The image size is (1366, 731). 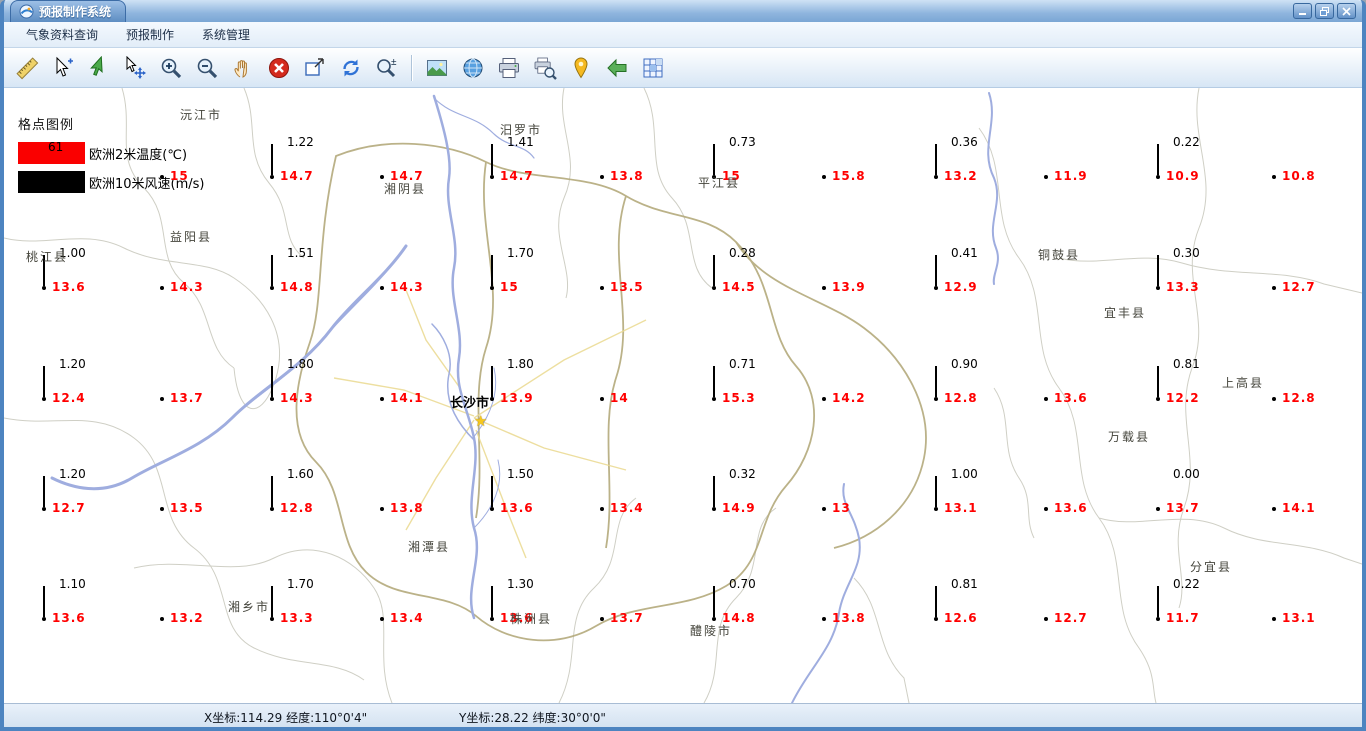 I want to click on title-tab: 预报制作系统, so click(x=68, y=11).